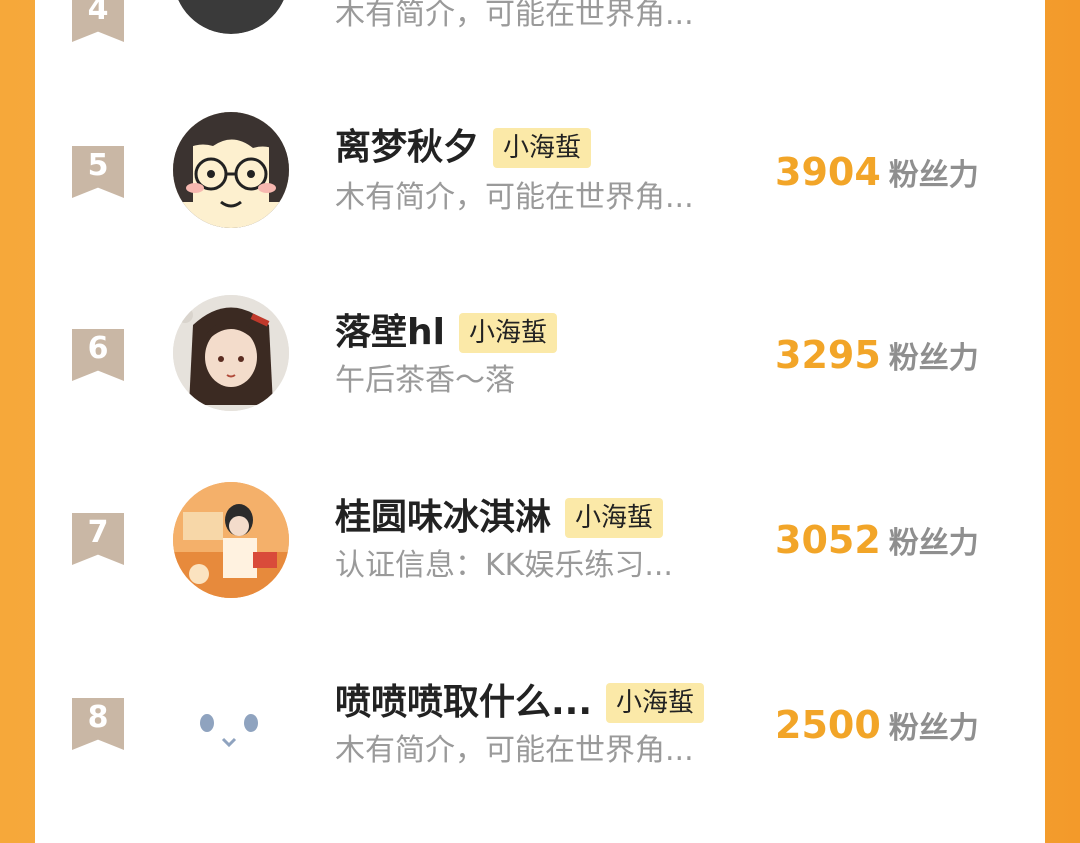 The image size is (1080, 843). Describe the element at coordinates (499, 518) in the screenshot. I see `user-name: 桂圆味冰淇淋 小海蜇` at that location.